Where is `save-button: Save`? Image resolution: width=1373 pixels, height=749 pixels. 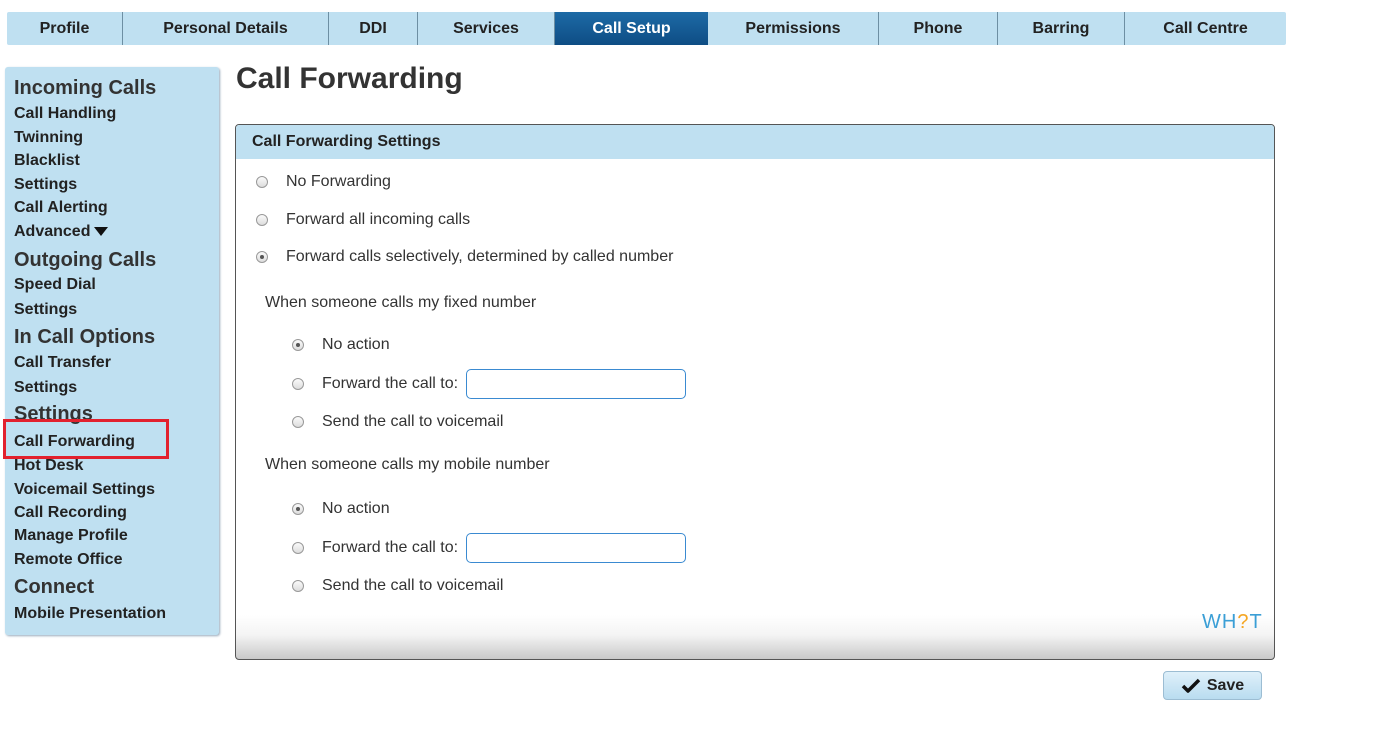
save-button: Save is located at coordinates (1212, 685).